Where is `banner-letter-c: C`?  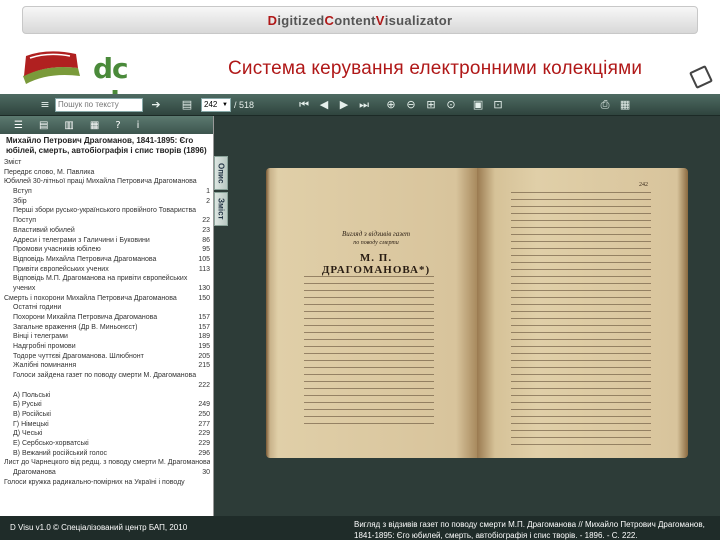 banner-letter-c: C is located at coordinates (329, 20).